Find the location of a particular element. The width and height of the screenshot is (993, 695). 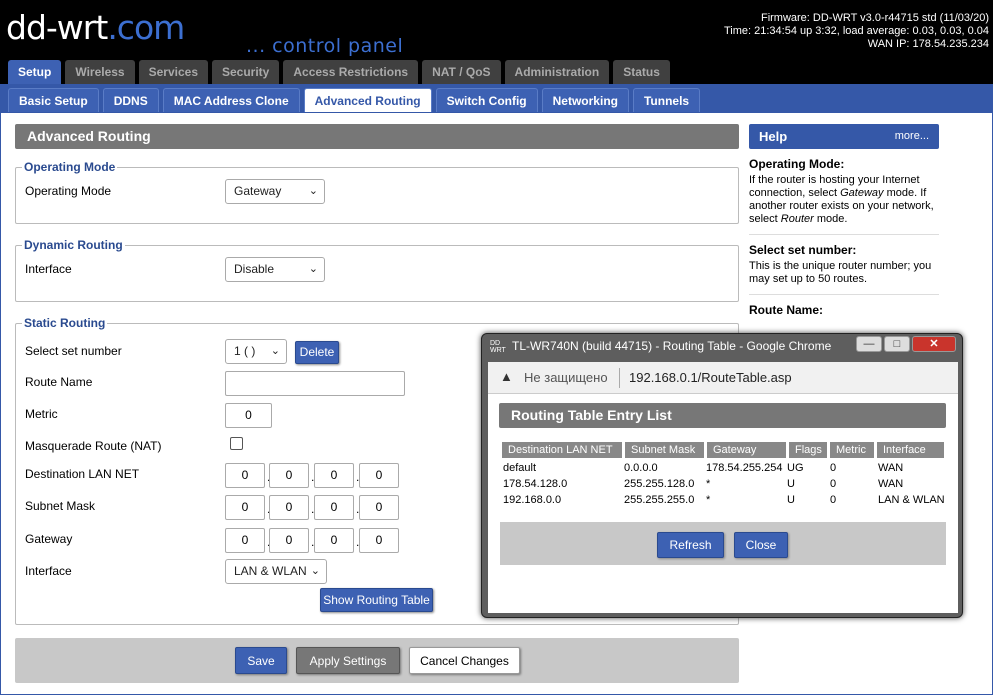

help-emphasis: Gateway is located at coordinates (862, 193).